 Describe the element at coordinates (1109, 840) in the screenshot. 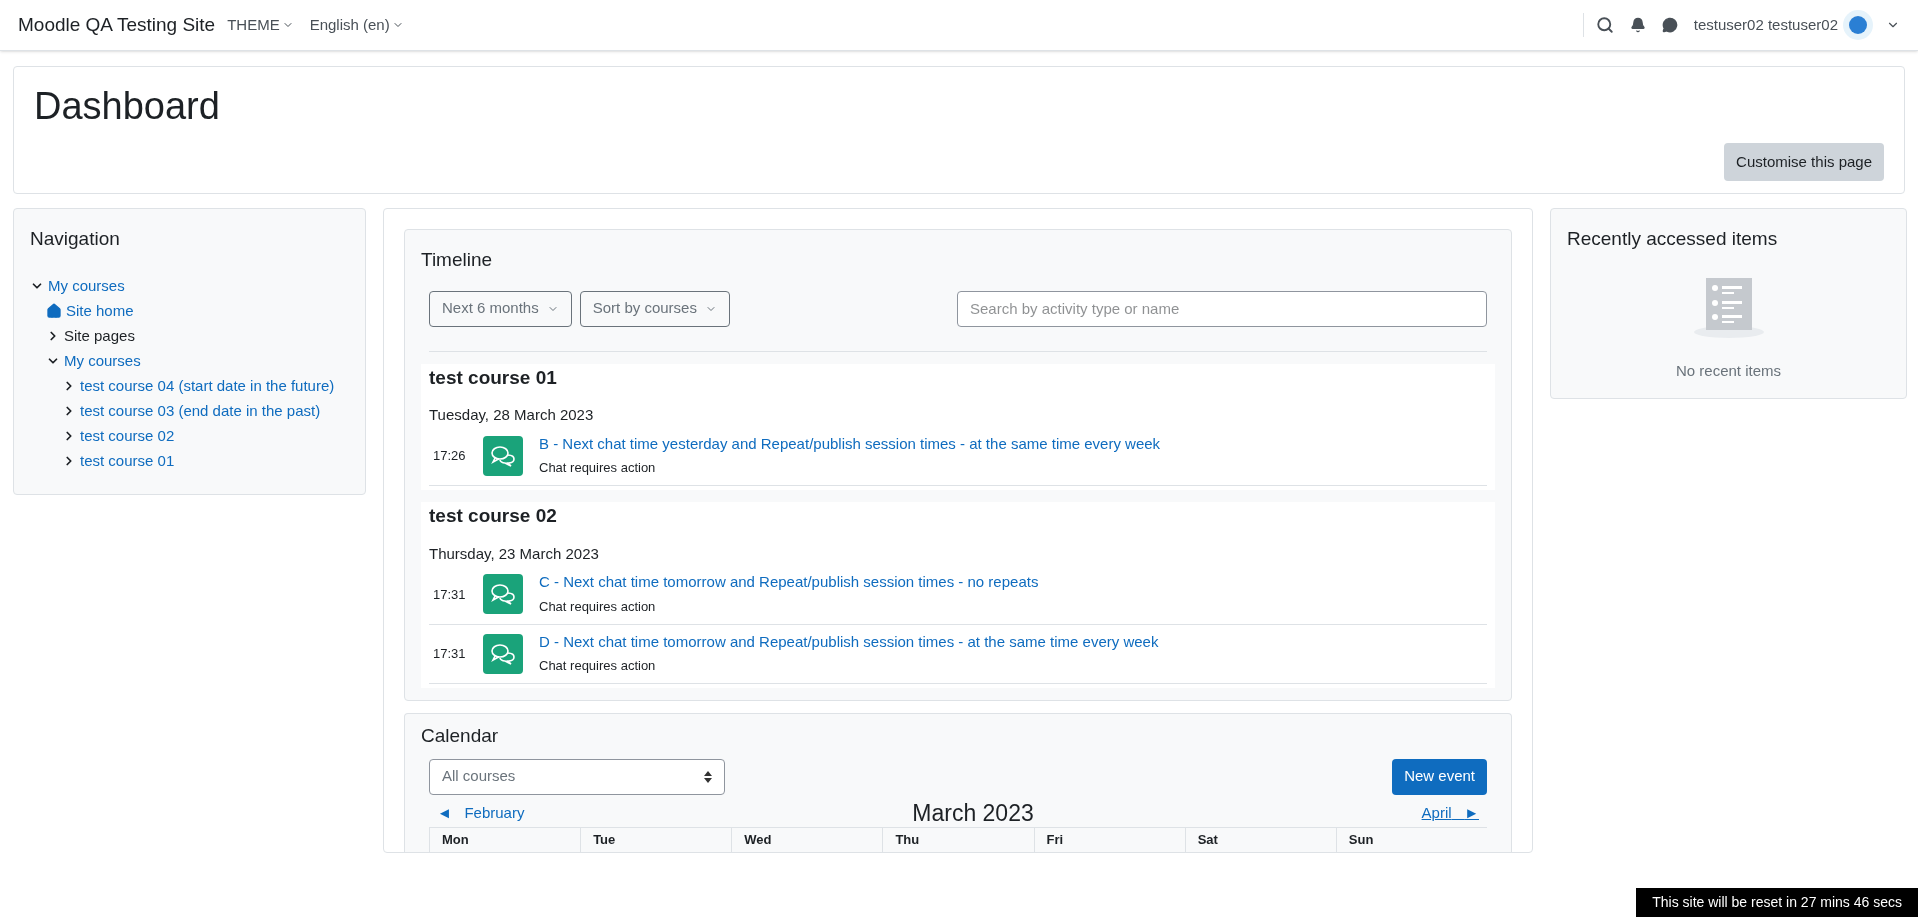

I see `weekday-header: Fri` at that location.